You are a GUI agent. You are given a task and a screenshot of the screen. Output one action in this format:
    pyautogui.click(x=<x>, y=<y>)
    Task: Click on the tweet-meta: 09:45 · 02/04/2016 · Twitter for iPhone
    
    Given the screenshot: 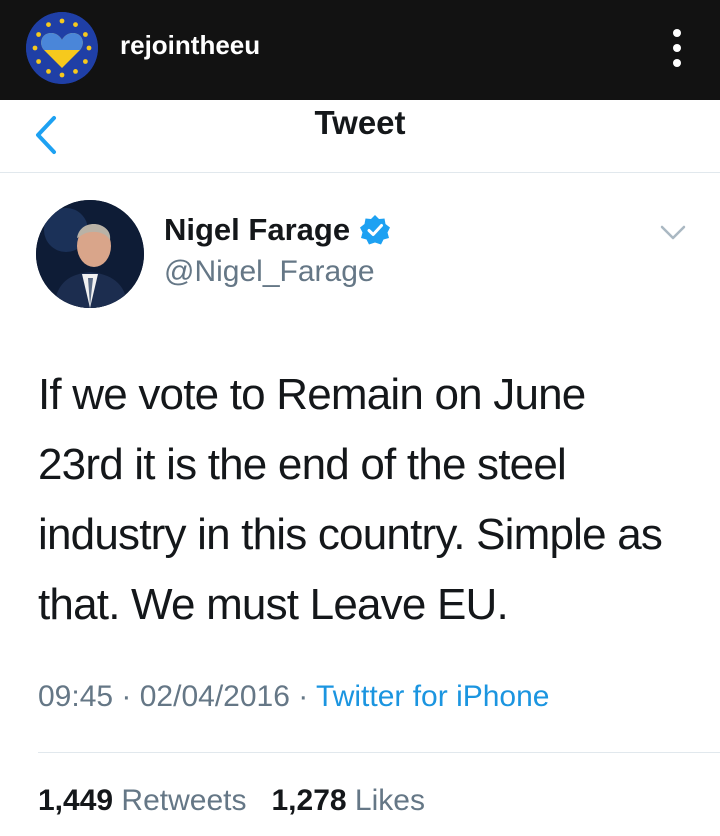 What is the action you would take?
    pyautogui.click(x=293, y=697)
    